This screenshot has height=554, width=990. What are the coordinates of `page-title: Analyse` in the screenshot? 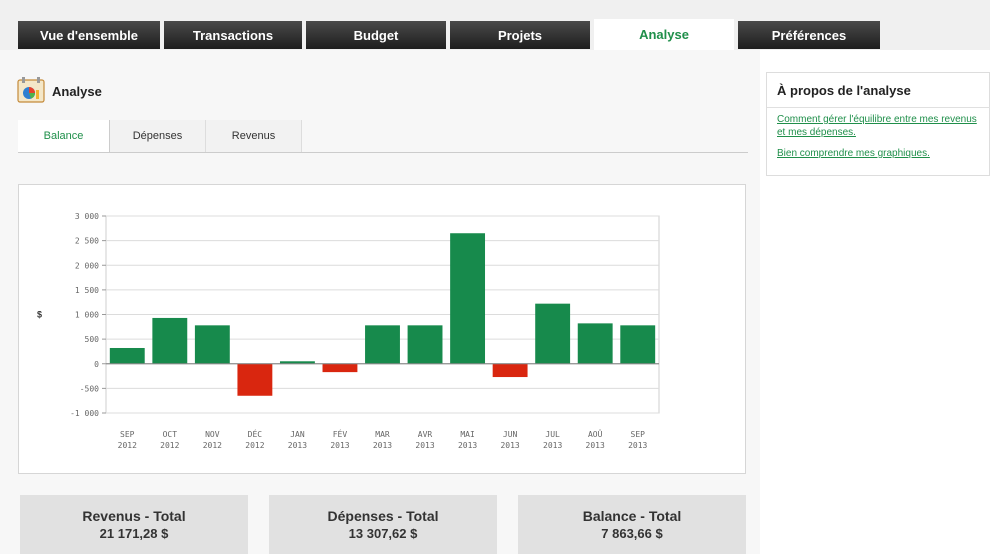 It's located at (77, 91).